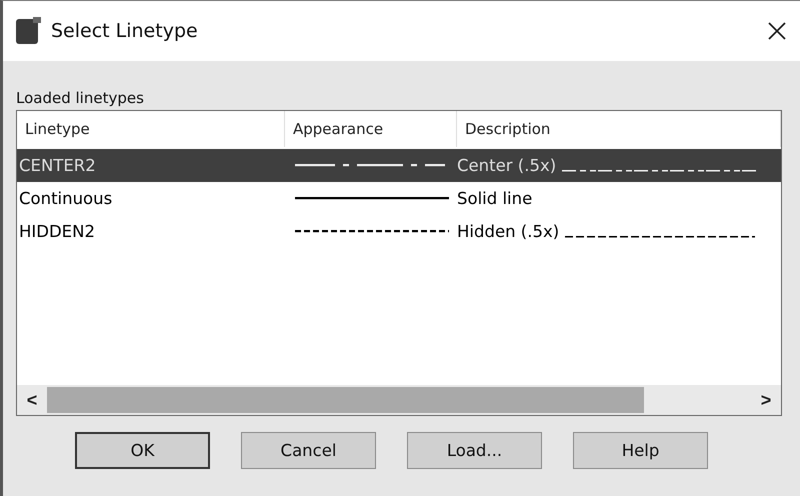 This screenshot has width=800, height=496. I want to click on scroll-right-button: >, so click(766, 400).